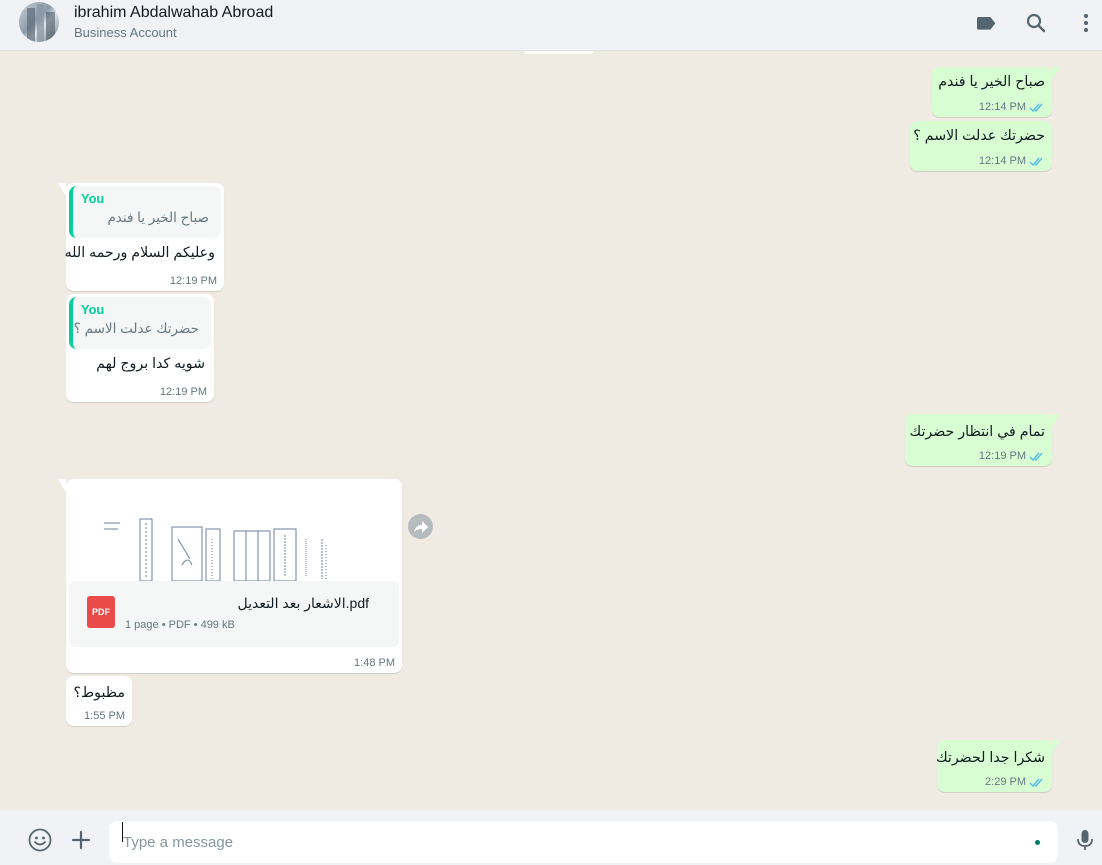 The image size is (1102, 865). What do you see at coordinates (977, 432) in the screenshot?
I see `message-text: تمام في انتظار حضرتك` at bounding box center [977, 432].